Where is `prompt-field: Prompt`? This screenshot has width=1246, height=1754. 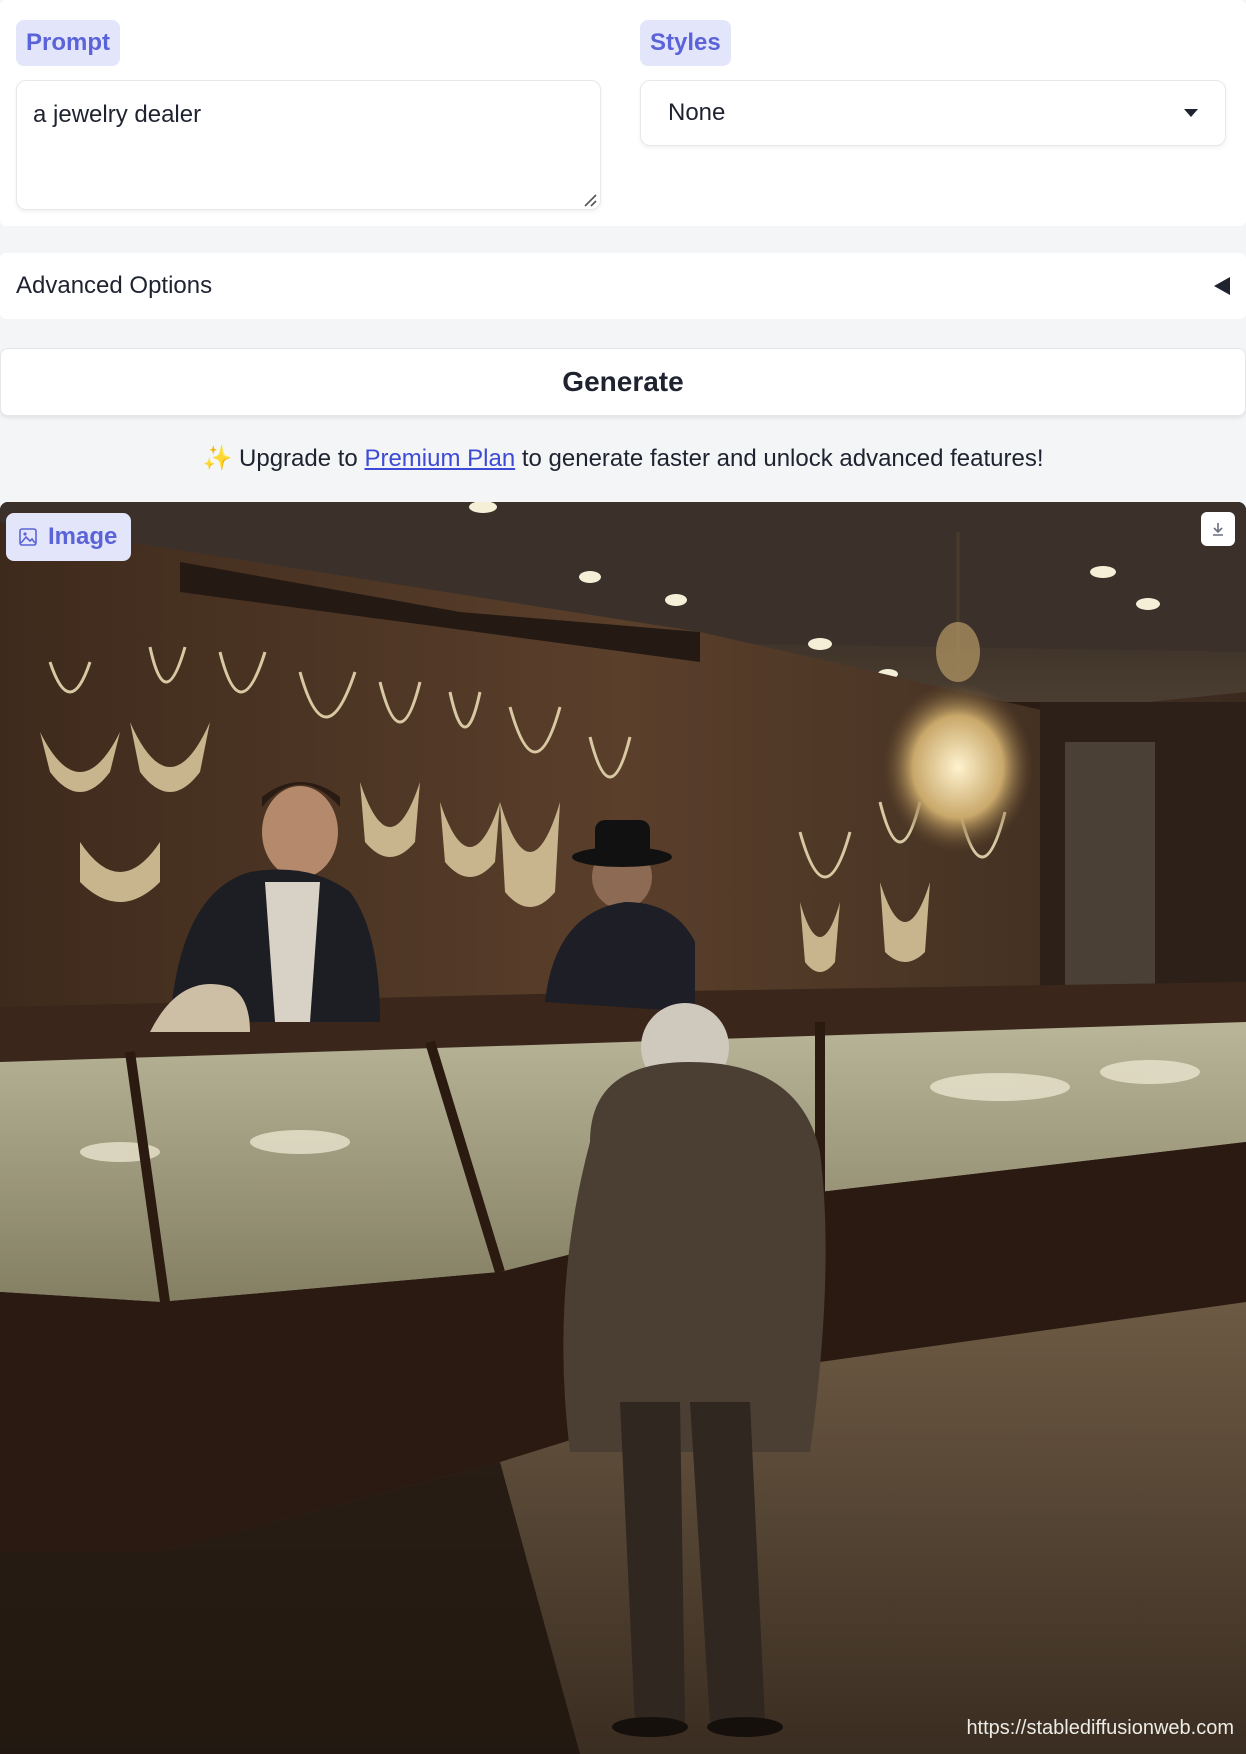 prompt-field: Prompt is located at coordinates (308, 115).